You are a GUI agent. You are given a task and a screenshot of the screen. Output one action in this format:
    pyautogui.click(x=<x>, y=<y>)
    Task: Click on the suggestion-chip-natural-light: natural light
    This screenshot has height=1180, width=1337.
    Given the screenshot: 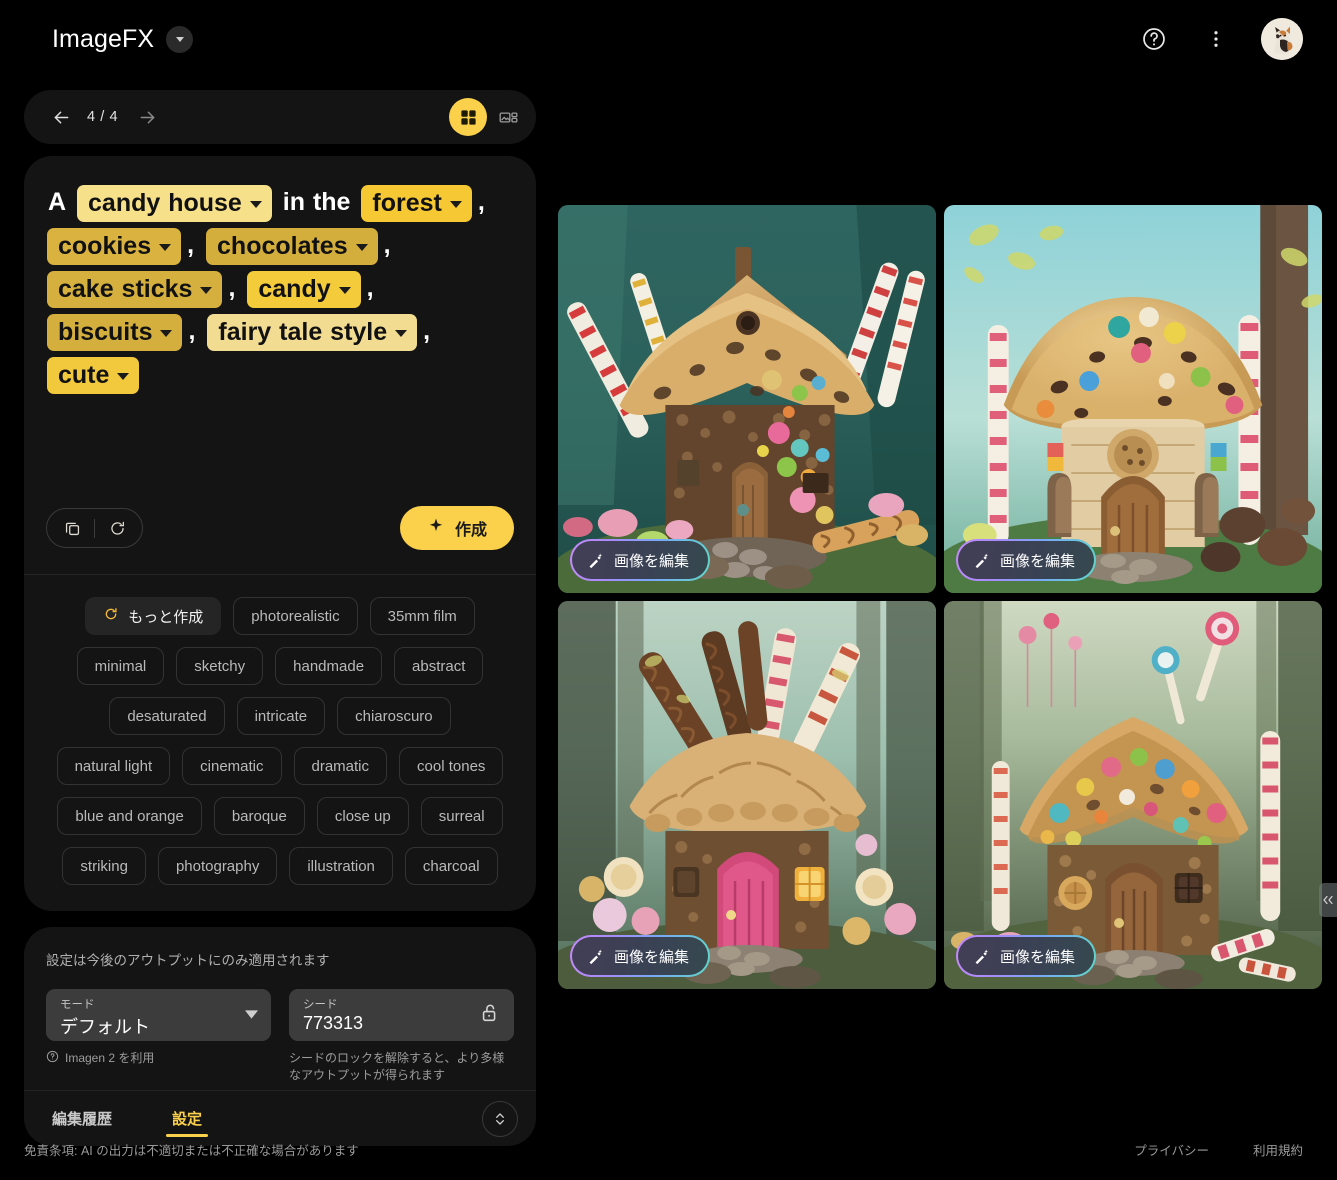 What is the action you would take?
    pyautogui.click(x=113, y=766)
    